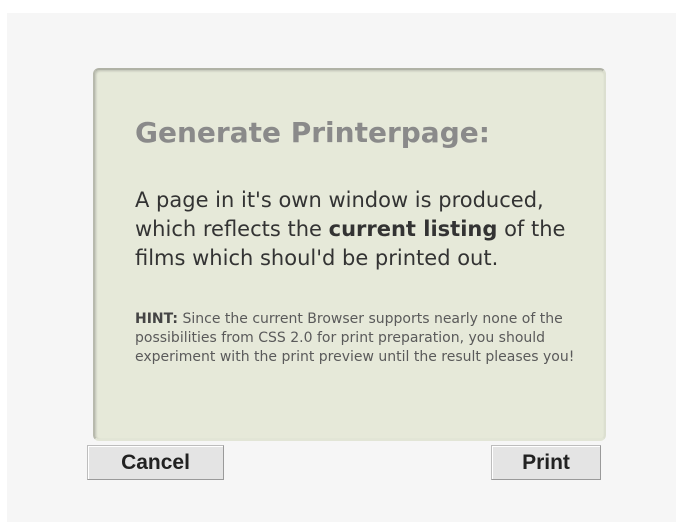  I want to click on hint-label: HINT:, so click(157, 319).